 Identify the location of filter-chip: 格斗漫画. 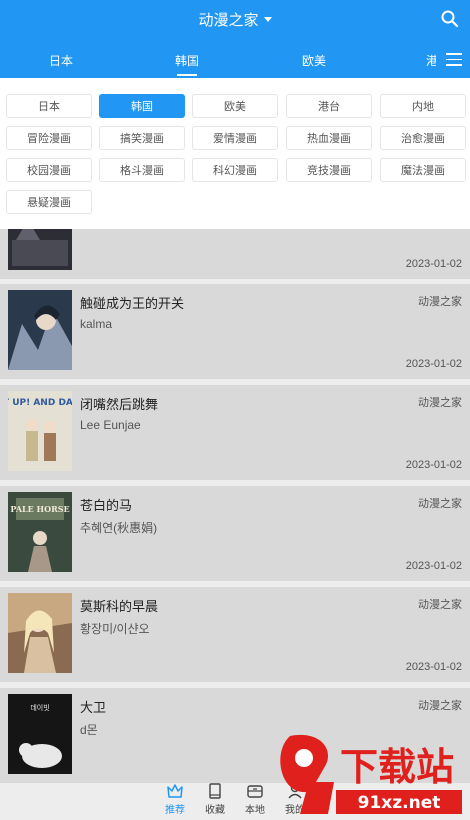
(142, 170).